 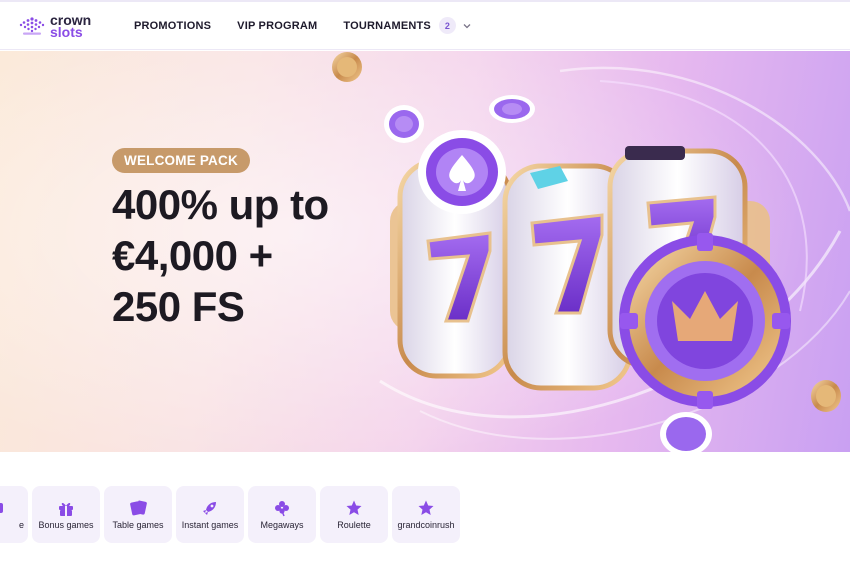 I want to click on nav-promotions-label: PROMOTIONS, so click(x=173, y=25).